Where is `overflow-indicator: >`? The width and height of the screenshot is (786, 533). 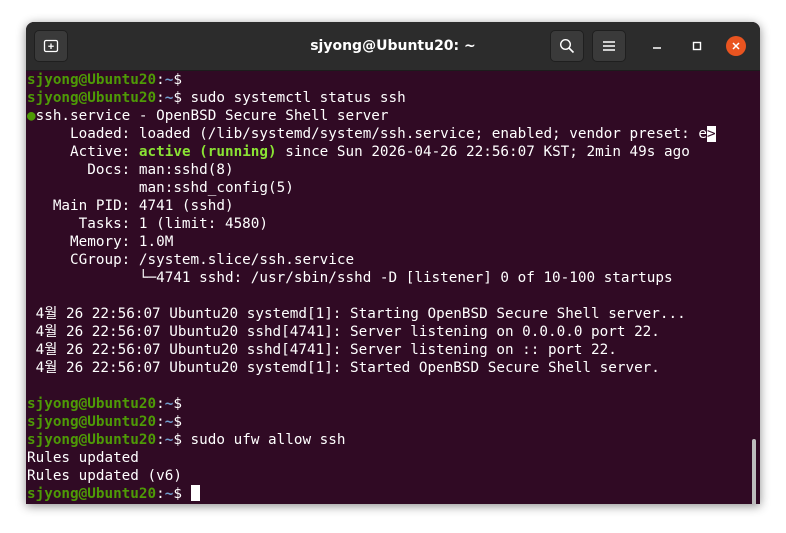
overflow-indicator: > is located at coordinates (711, 134).